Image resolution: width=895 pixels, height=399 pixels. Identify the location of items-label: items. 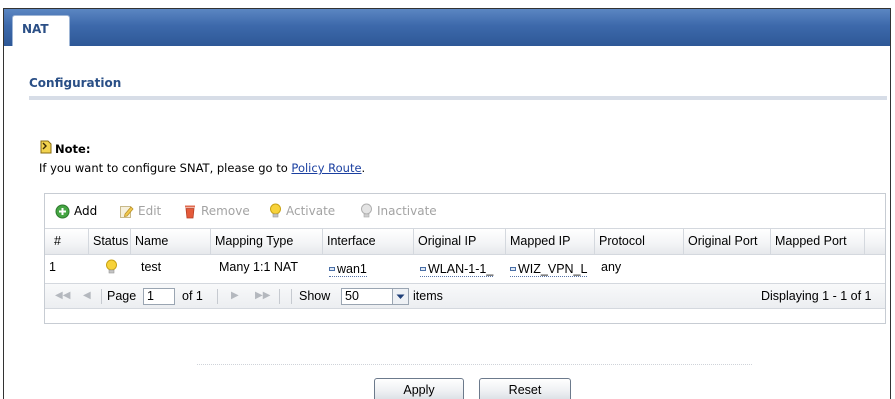
(428, 296).